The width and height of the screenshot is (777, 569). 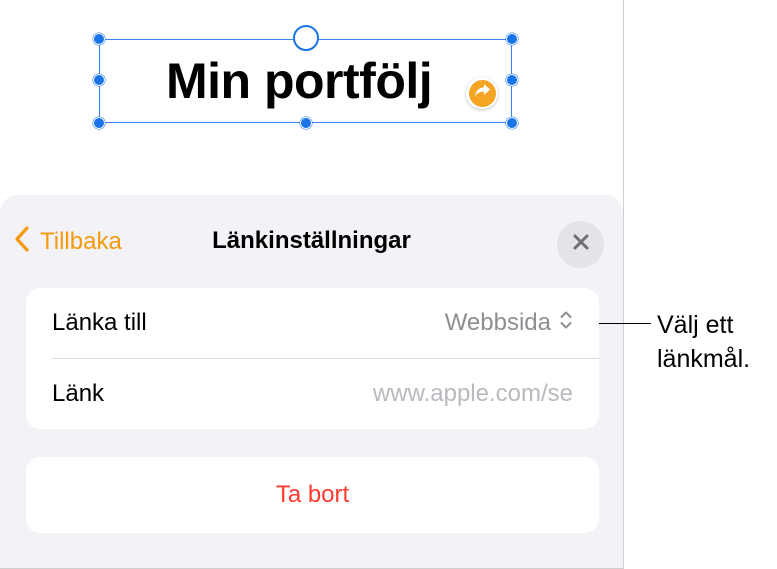 I want to click on popover-navbar: Tillbaka Länkinställningar, so click(x=311, y=241).